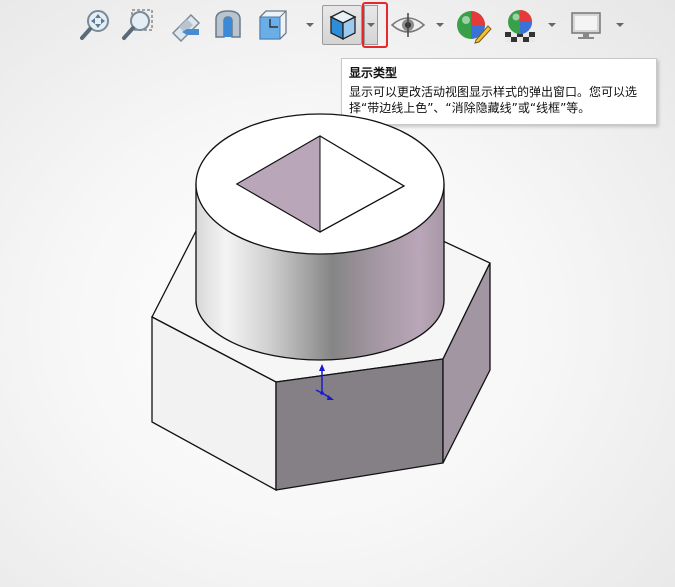 The height and width of the screenshot is (587, 675). I want to click on apply-scene-dropdown, so click(552, 25).